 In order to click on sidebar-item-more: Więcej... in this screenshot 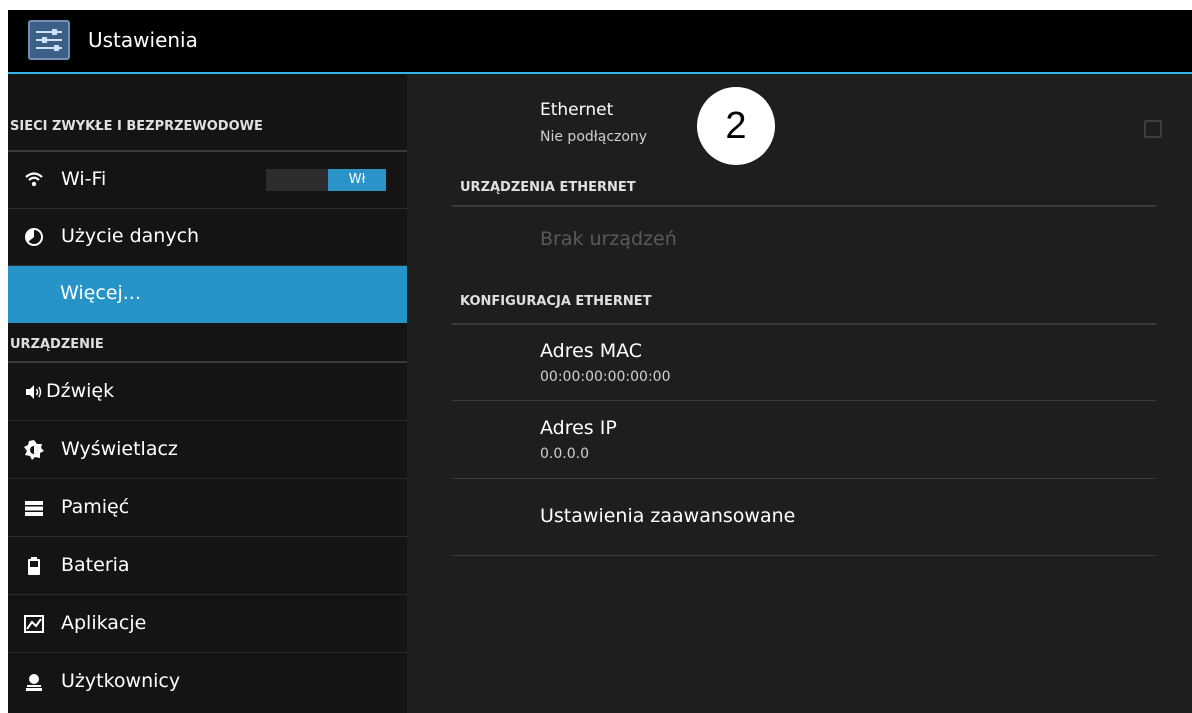, I will do `click(207, 294)`.